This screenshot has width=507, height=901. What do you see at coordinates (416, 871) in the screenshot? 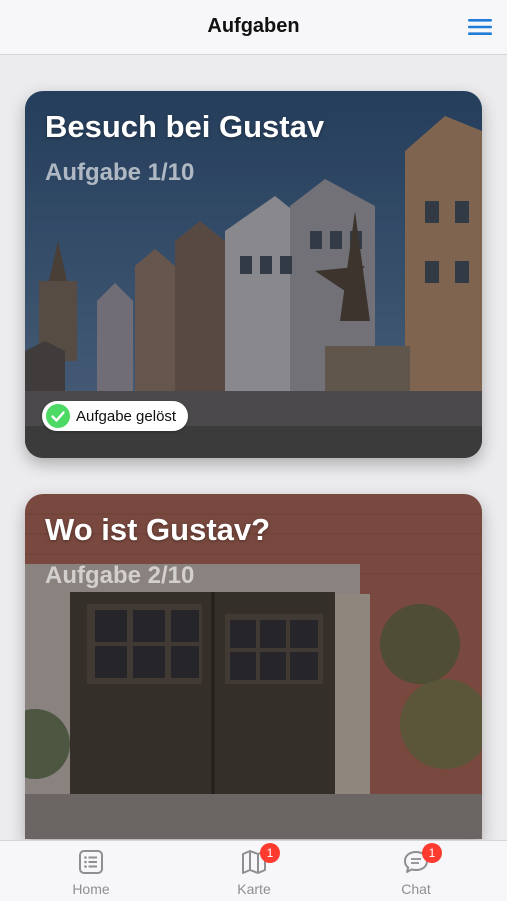
I see `tab-chat: 1 Chat` at bounding box center [416, 871].